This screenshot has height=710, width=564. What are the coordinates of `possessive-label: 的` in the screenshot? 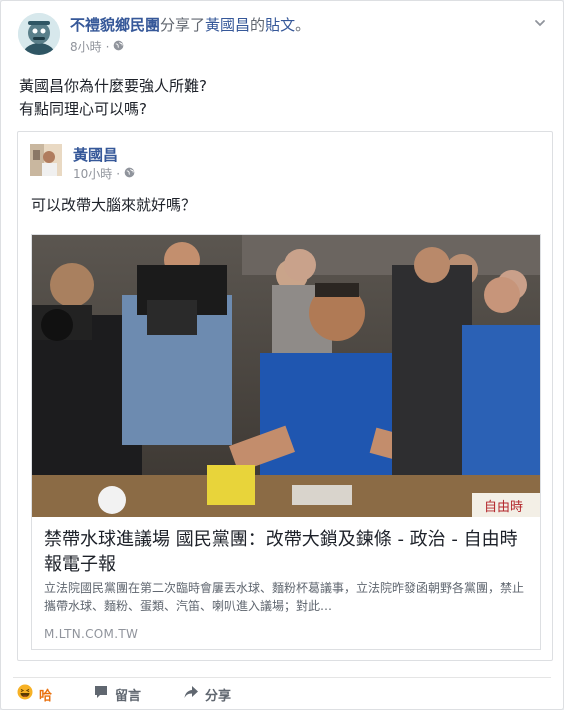 It's located at (258, 25).